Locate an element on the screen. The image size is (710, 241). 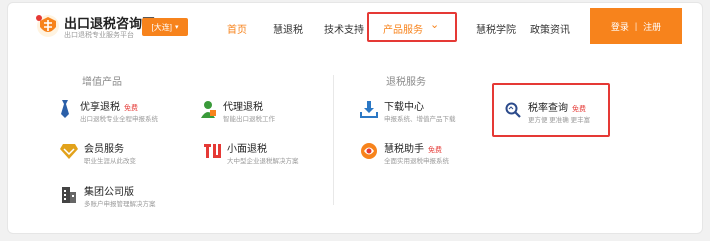
item-desc: 职业生涯从此改变 is located at coordinates (110, 161).